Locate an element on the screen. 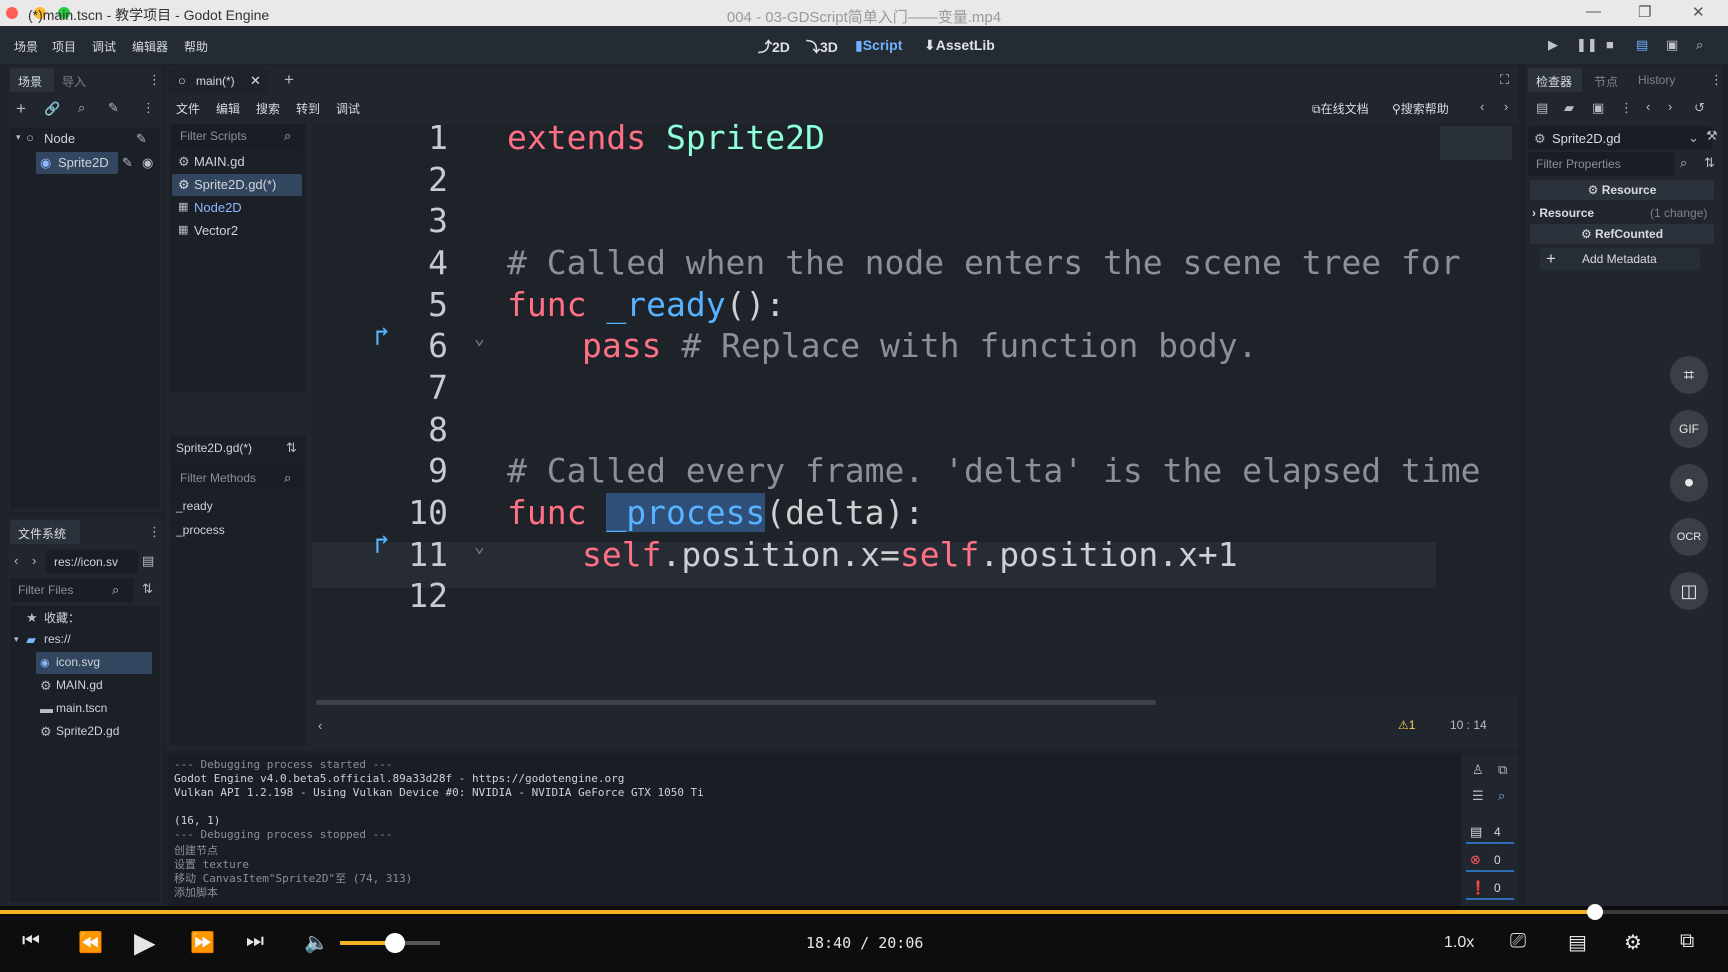  script-menu-file: 文件 is located at coordinates (188, 108).